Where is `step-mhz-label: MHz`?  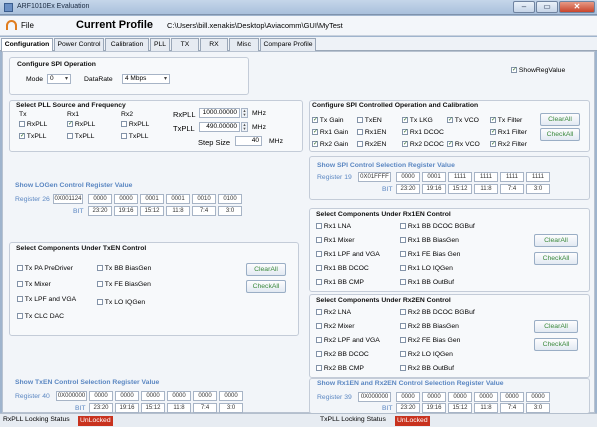
step-mhz-label: MHz is located at coordinates (276, 141).